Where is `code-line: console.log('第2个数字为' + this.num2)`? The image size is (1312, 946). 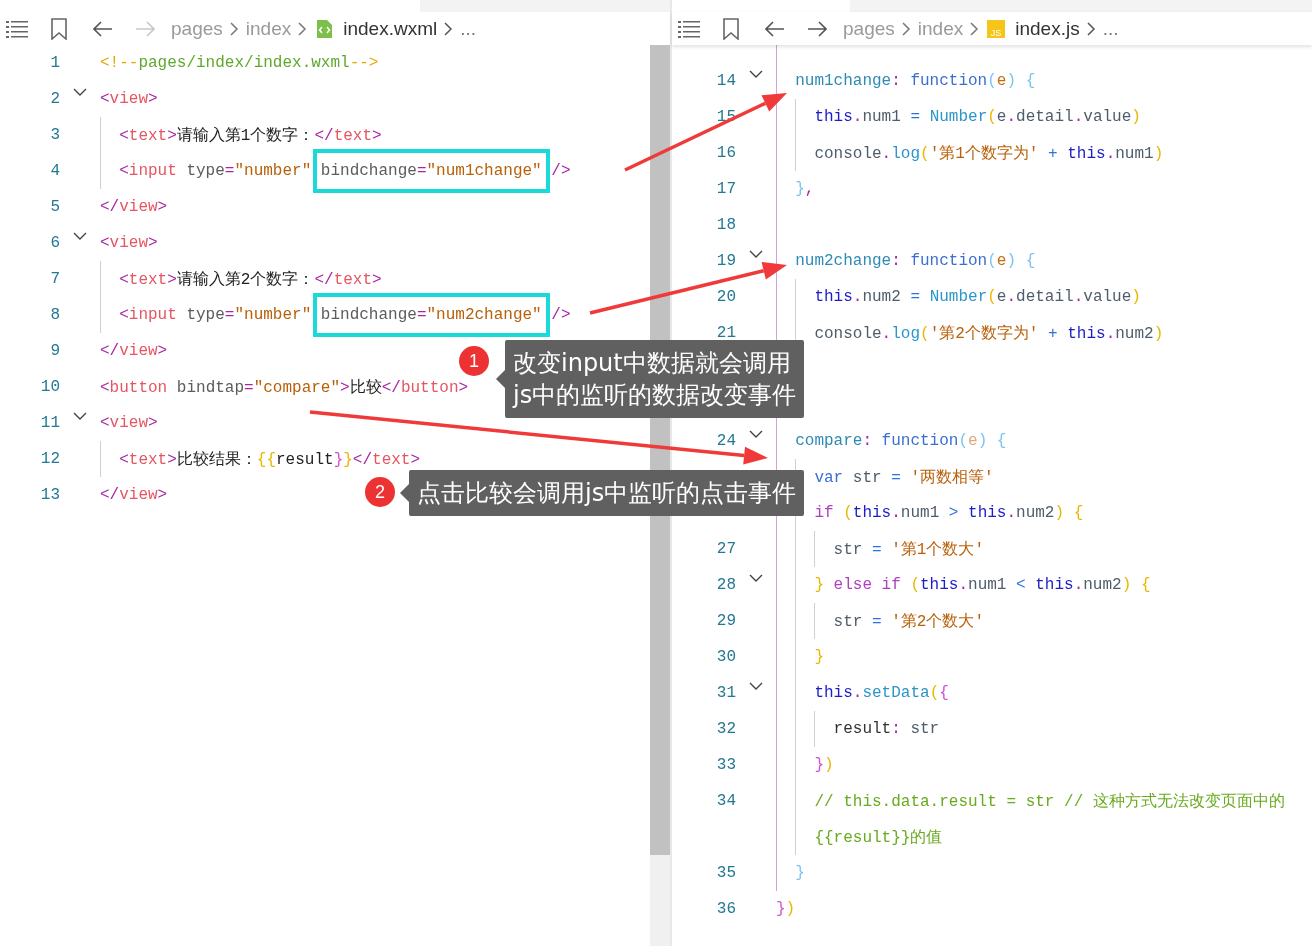 code-line: console.log('第2个数字为' + this.num2) is located at coordinates (989, 333).